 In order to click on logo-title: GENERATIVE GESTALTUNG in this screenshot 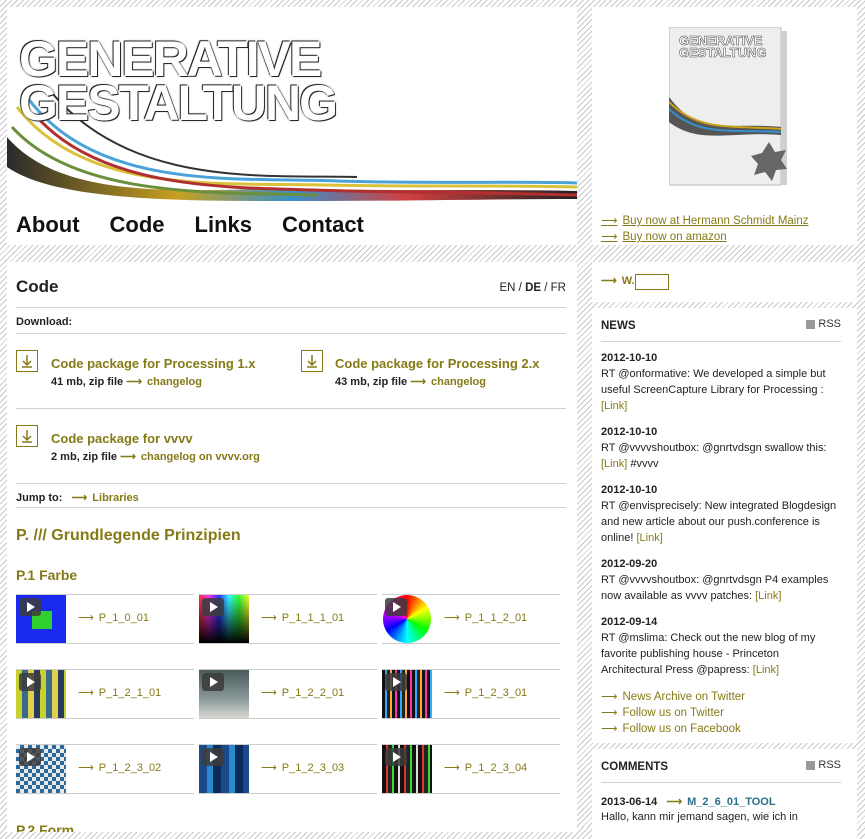, I will do `click(178, 81)`.